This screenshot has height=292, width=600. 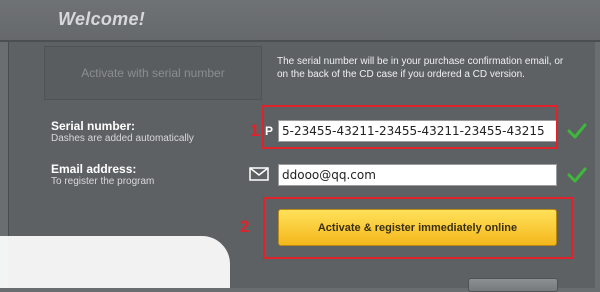 I want to click on step-number-2: 2, so click(x=245, y=226).